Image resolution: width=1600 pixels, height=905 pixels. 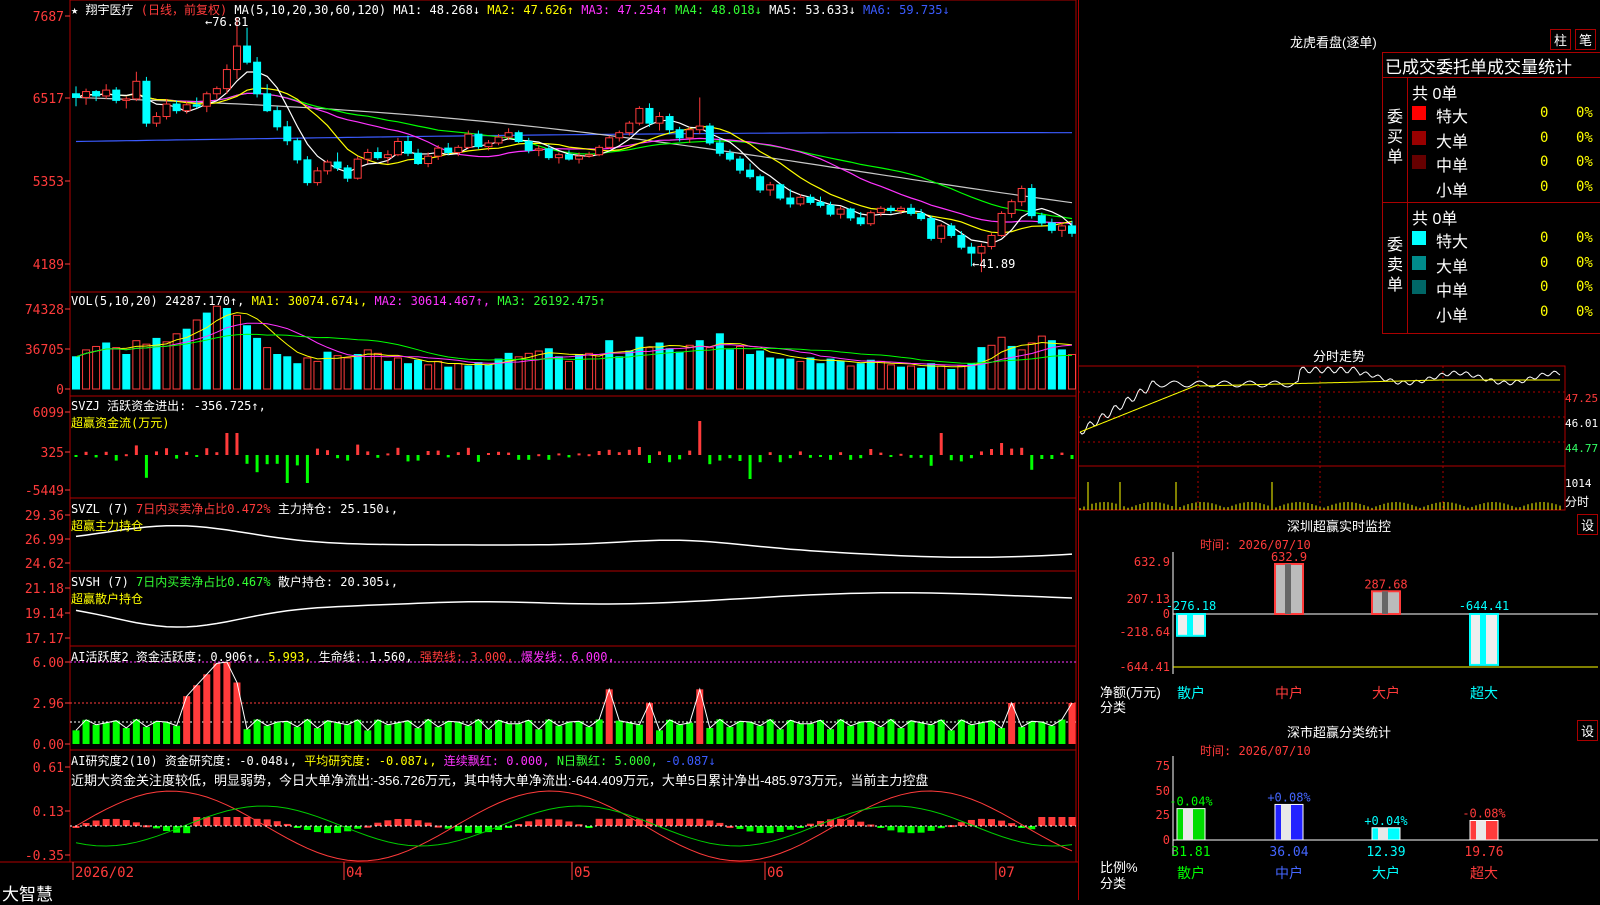 What do you see at coordinates (107, 526) in the screenshot?
I see `svzl-subtitle: 超赢主力持仓` at bounding box center [107, 526].